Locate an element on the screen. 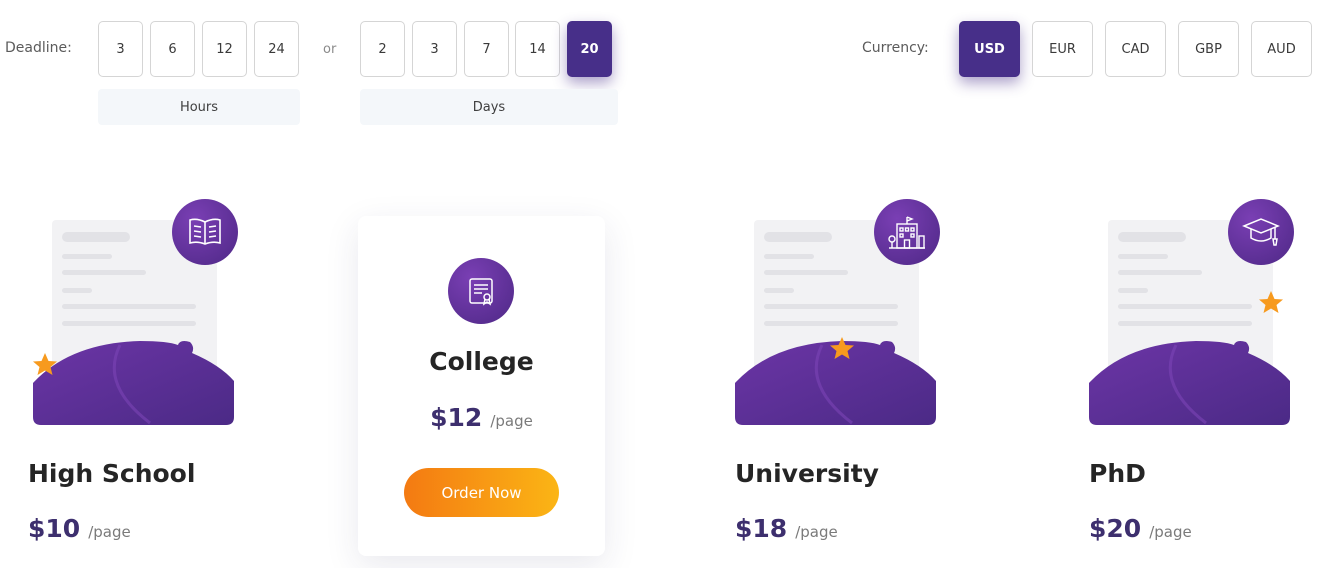  deadline-days-7-button: 7 is located at coordinates (486, 49).